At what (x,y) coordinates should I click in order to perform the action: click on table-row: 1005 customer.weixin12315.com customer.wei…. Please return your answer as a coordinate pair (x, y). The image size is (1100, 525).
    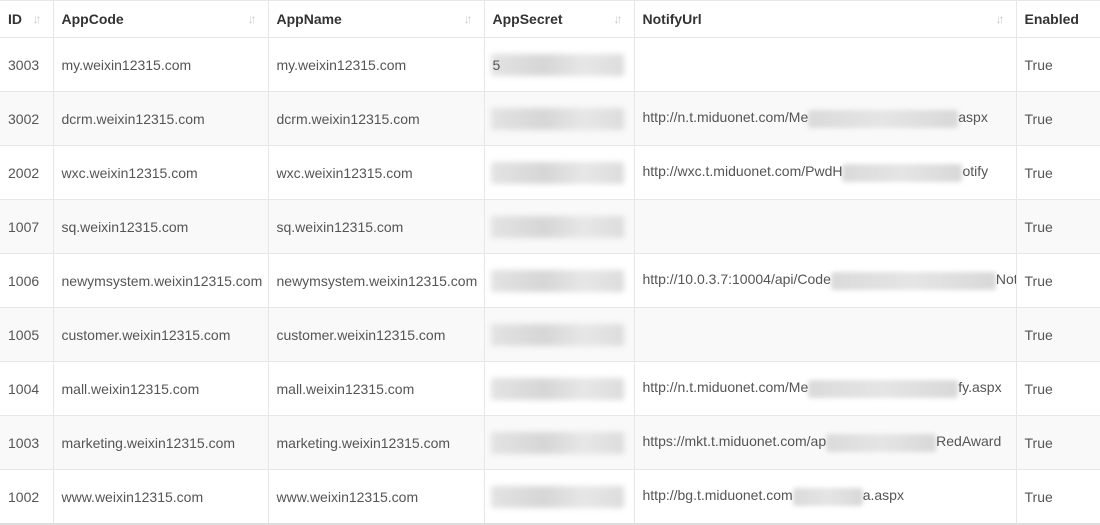
    Looking at the image, I should click on (550, 334).